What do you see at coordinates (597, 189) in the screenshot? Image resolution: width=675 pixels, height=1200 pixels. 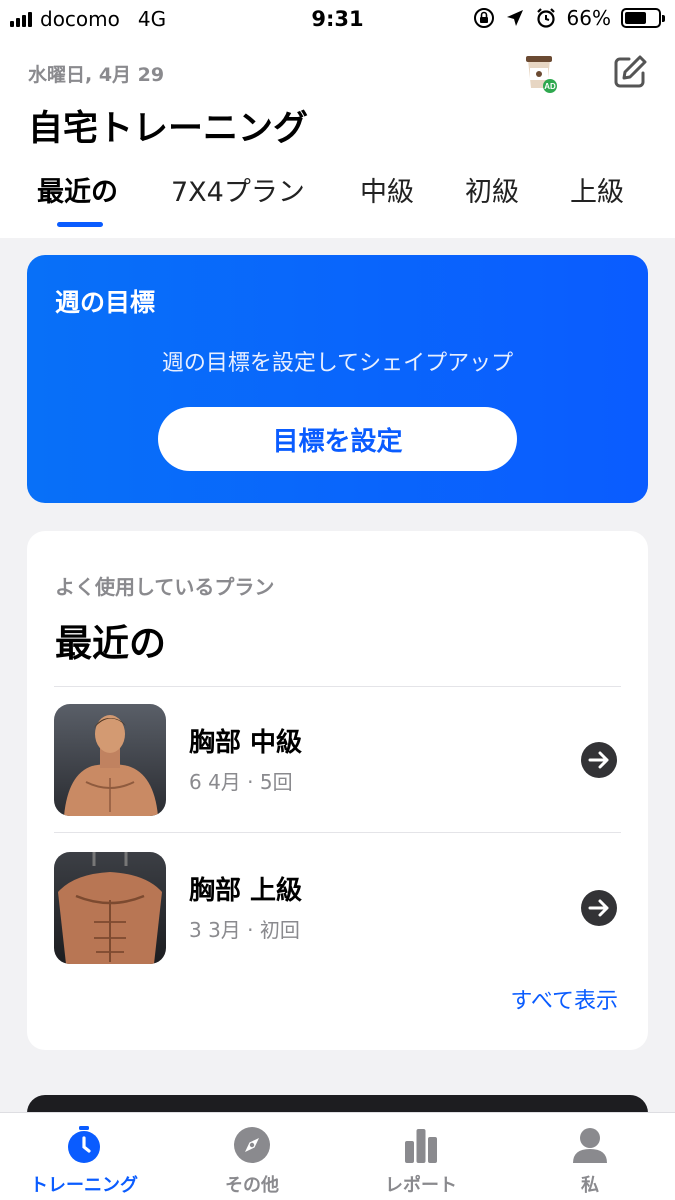 I see `tab-advanced: 上級` at bounding box center [597, 189].